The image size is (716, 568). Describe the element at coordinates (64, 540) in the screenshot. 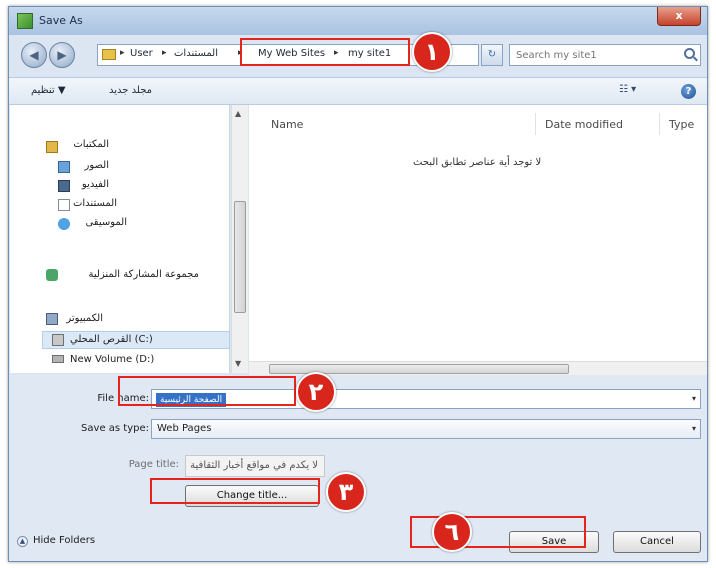

I see `hide-folders-button: Hide Folders` at that location.